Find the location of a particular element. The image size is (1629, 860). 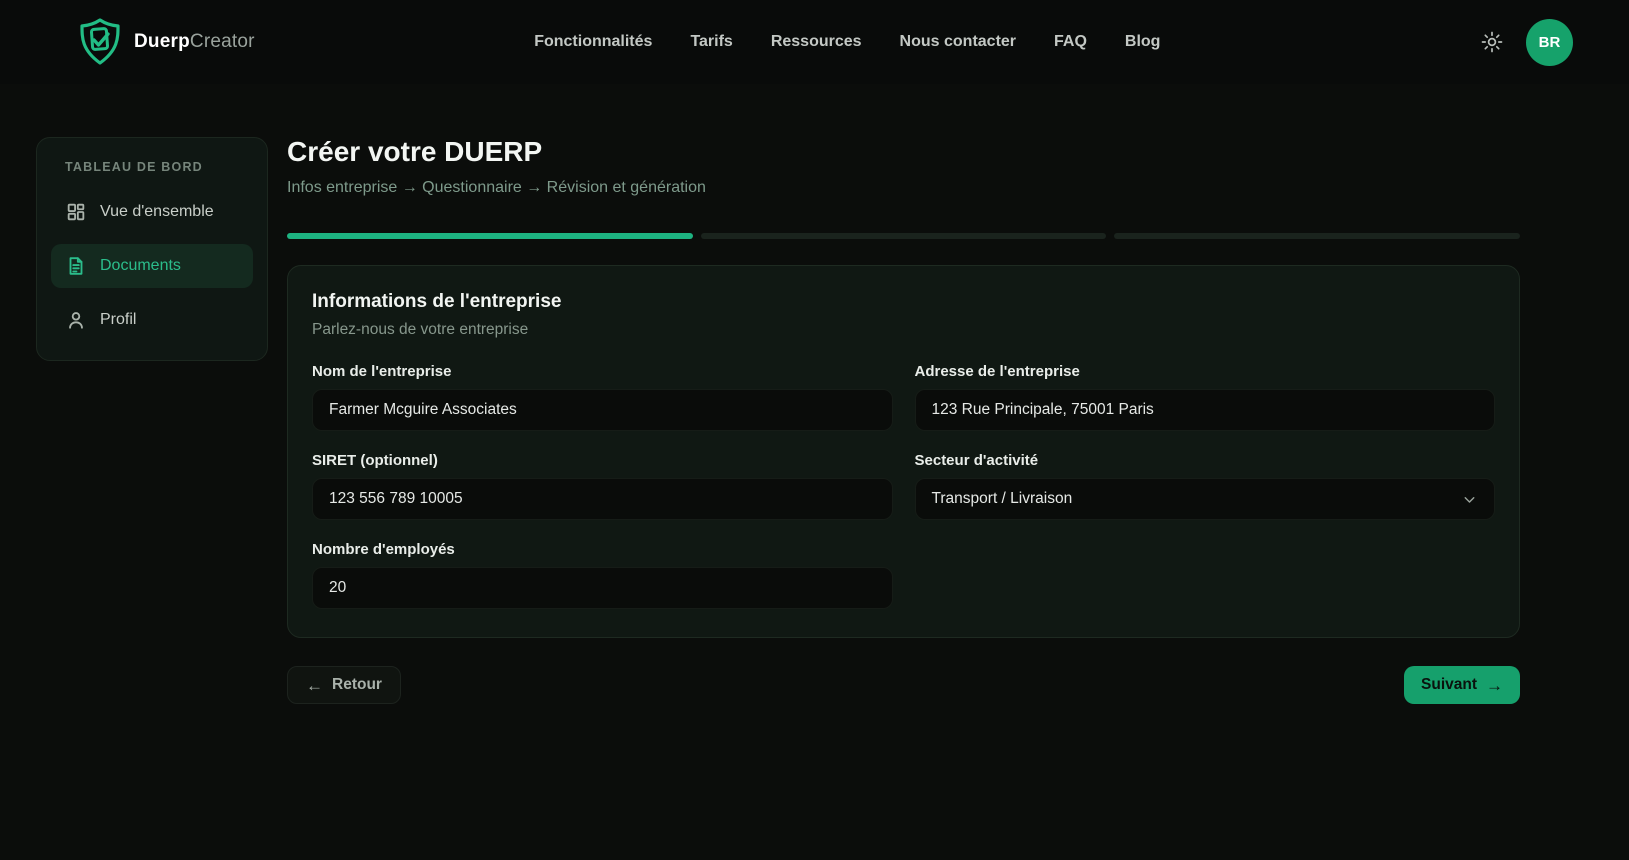

sidebar-item-label: Profil is located at coordinates (118, 319).